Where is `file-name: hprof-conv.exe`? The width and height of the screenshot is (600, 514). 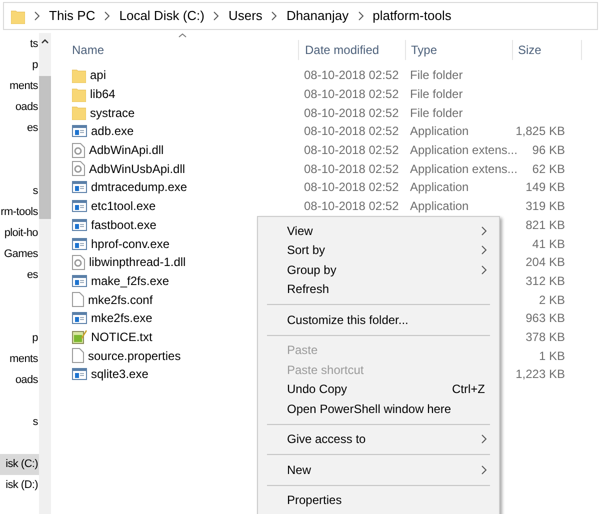 file-name: hprof-conv.exe is located at coordinates (130, 243).